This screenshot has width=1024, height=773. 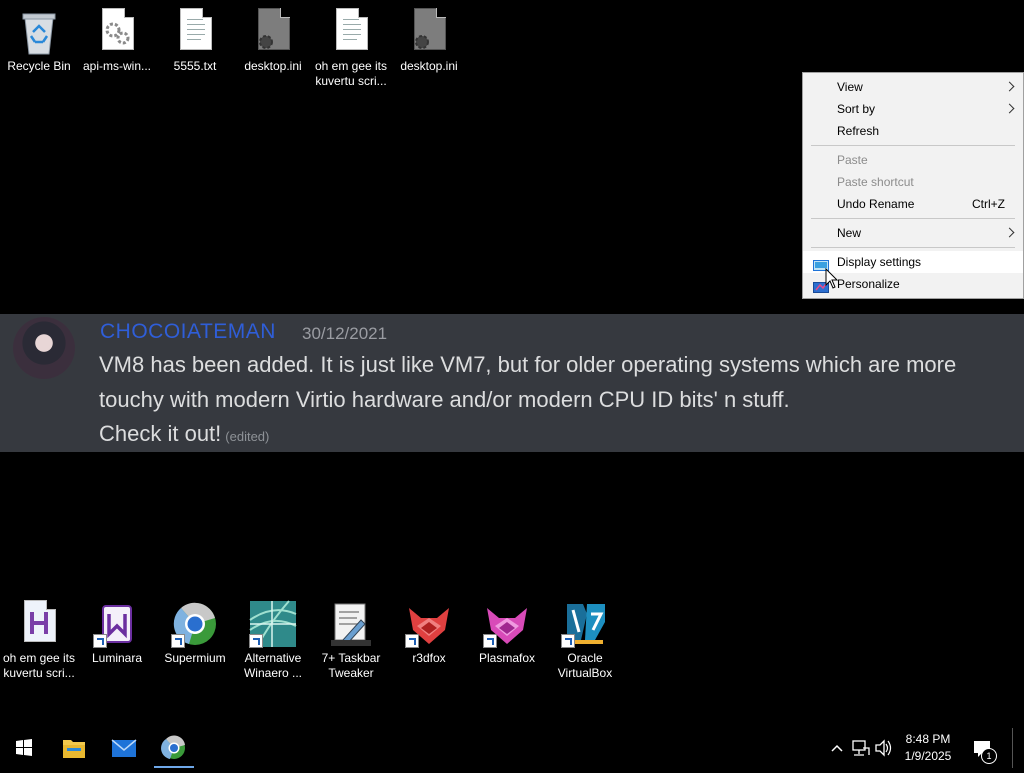 I want to click on desktop-icon-oracle-virtualbox: Oracle VirtualBox, so click(x=585, y=640).